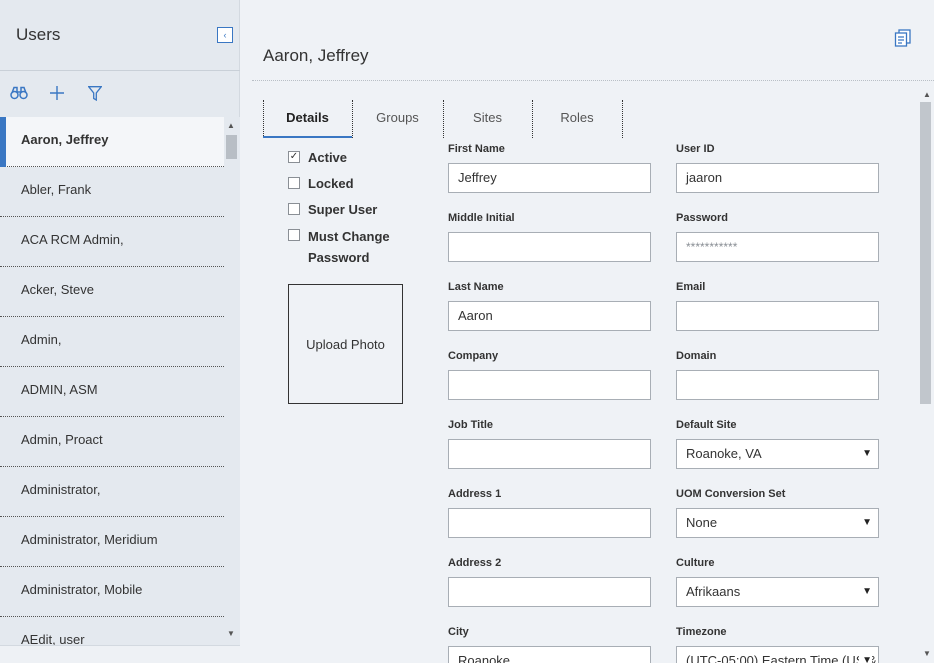 This screenshot has width=934, height=663. Describe the element at coordinates (331, 183) in the screenshot. I see `checkbox-label: Locked` at that location.